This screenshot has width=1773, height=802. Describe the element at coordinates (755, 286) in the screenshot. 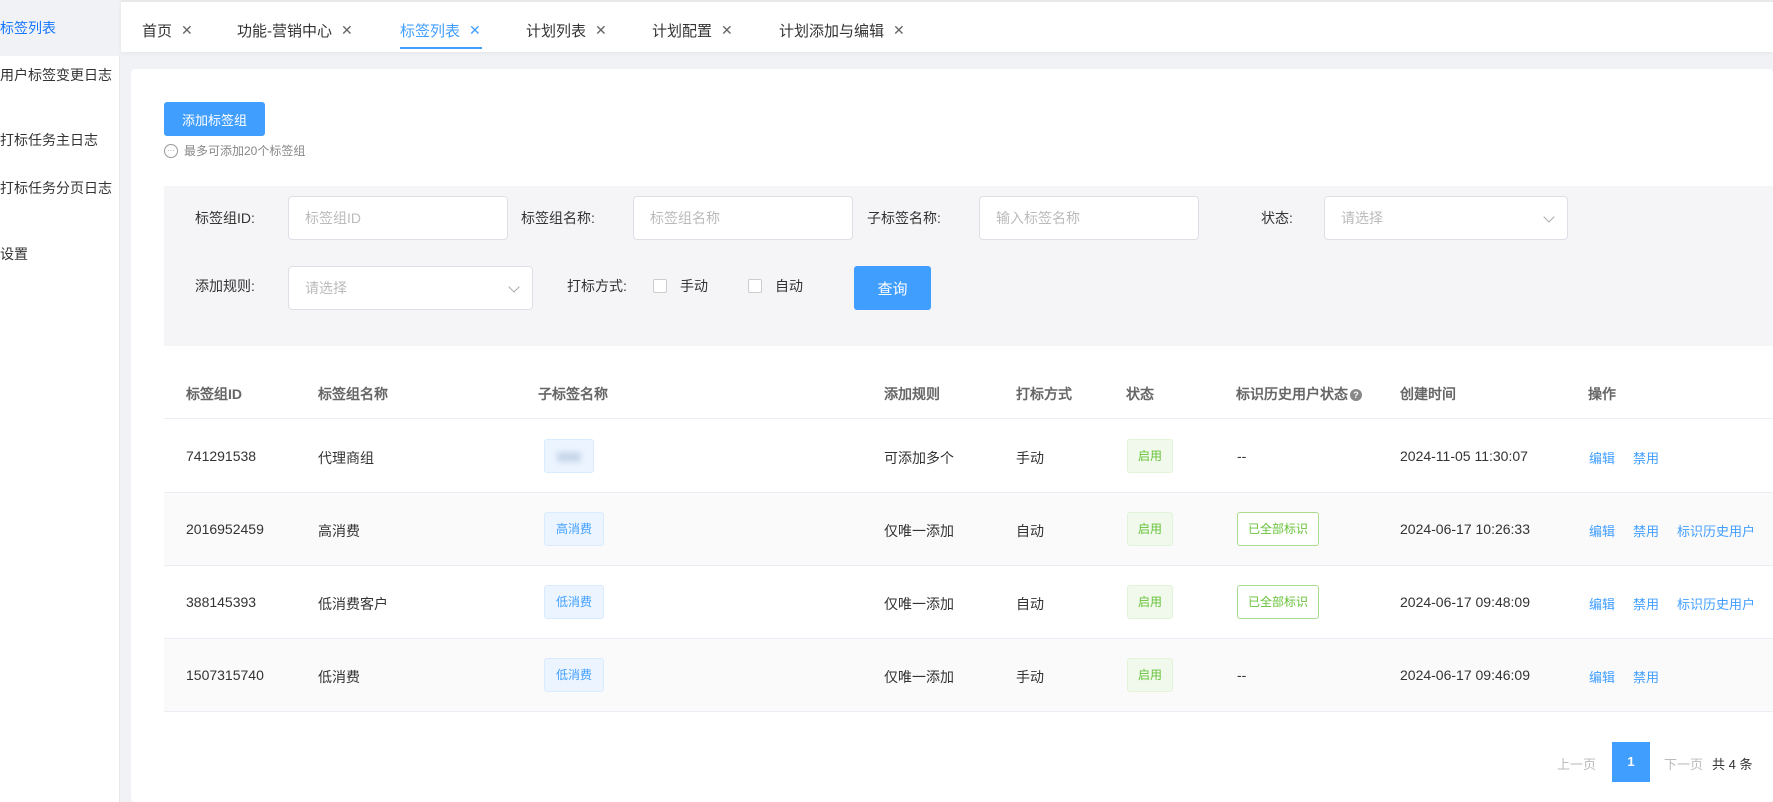

I see `auto-checkbox` at that location.